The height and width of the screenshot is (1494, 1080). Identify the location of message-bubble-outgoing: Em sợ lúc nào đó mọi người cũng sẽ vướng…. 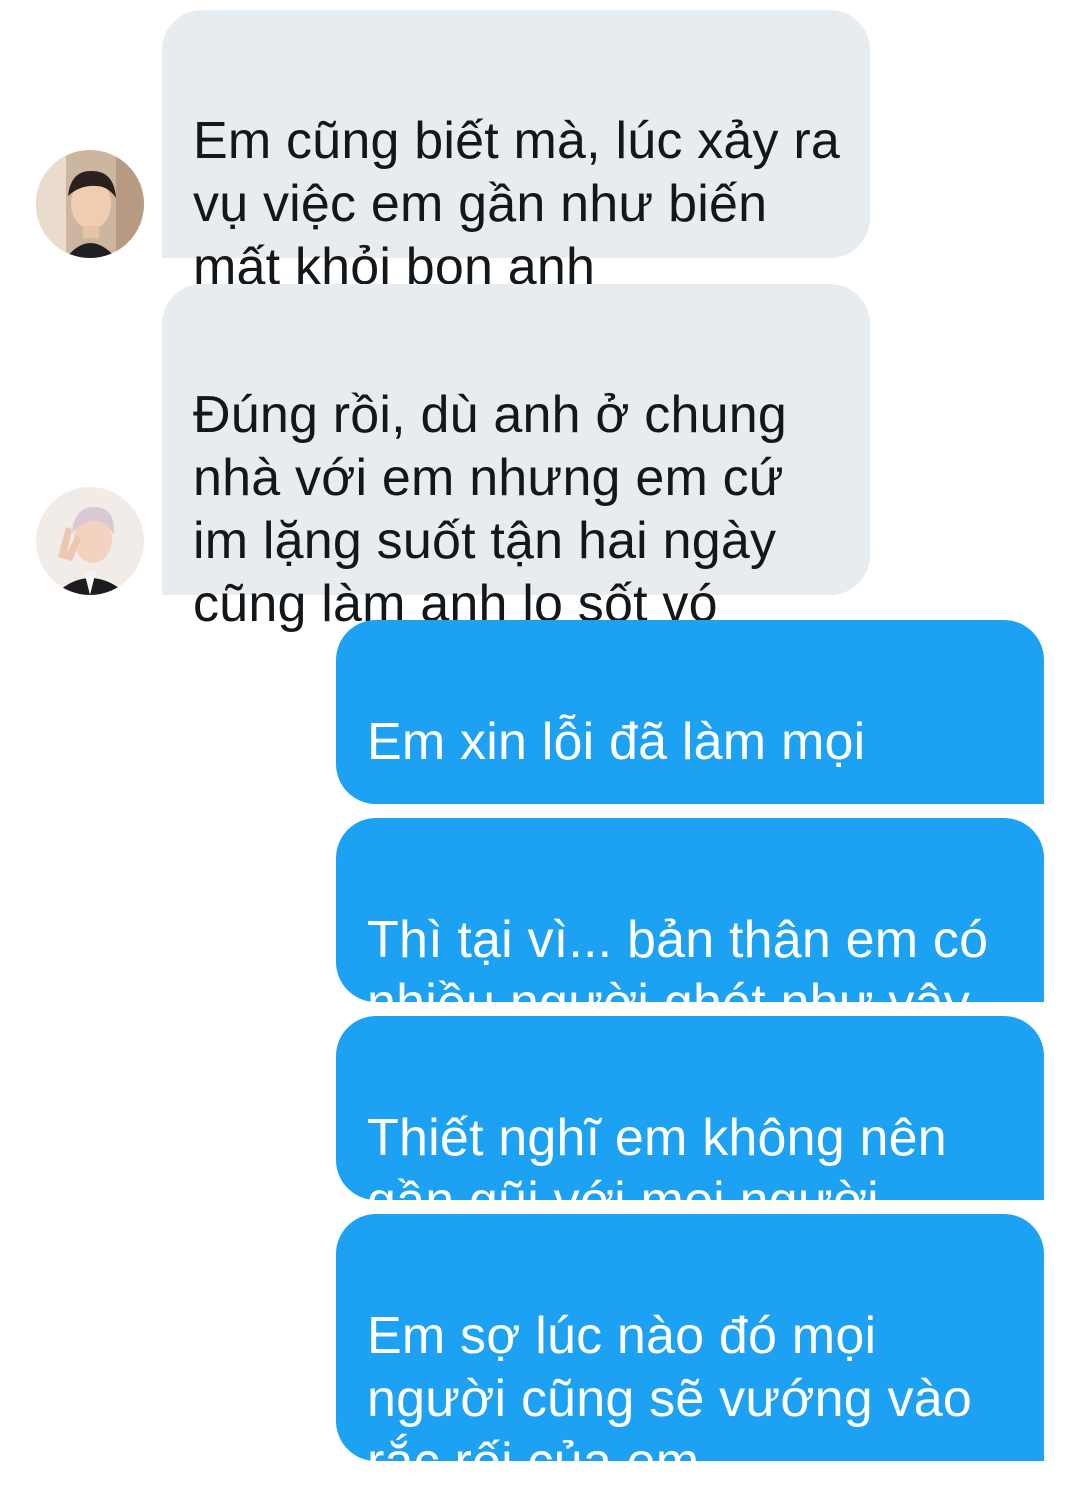
(690, 1352).